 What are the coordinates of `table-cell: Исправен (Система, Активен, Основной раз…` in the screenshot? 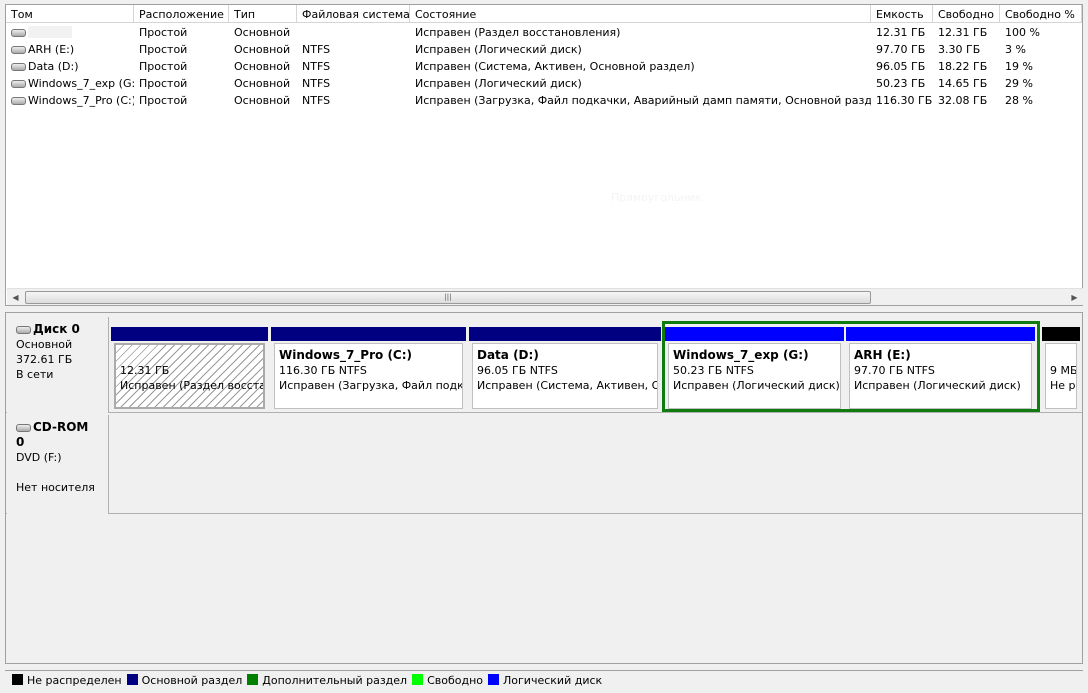 It's located at (640, 66).